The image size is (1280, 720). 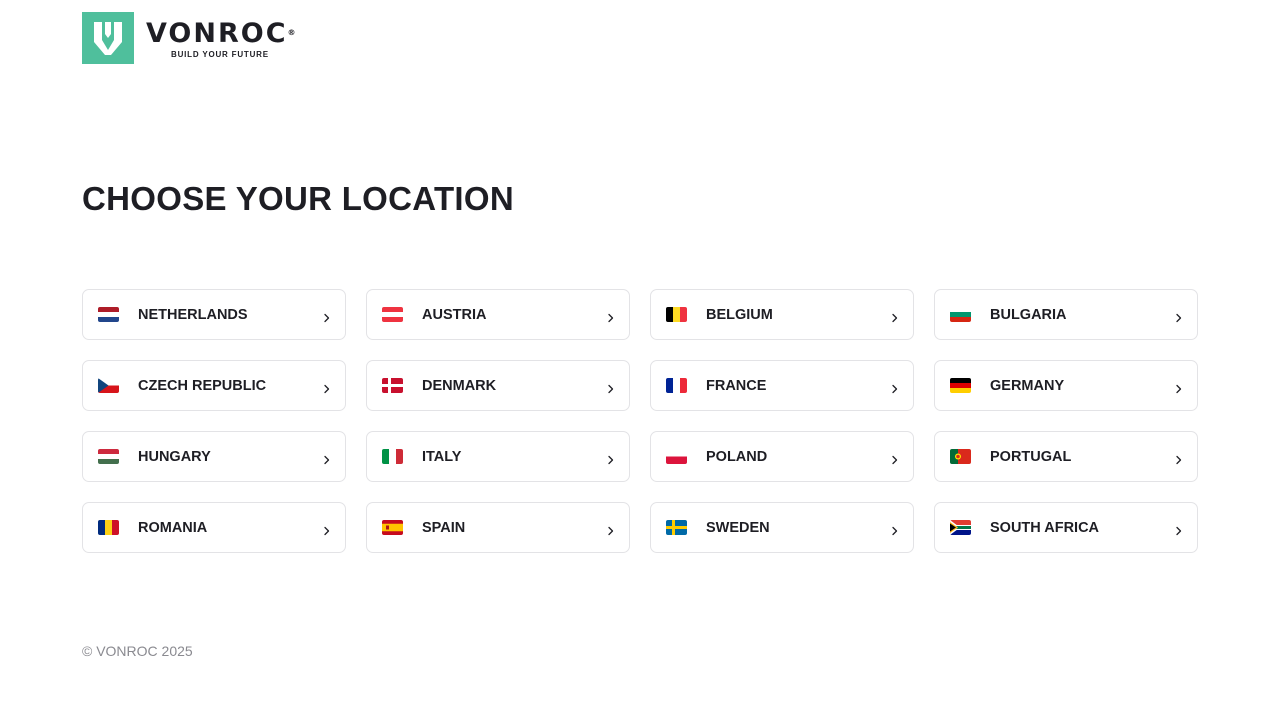 I want to click on country-label: DENMARK, so click(x=459, y=385).